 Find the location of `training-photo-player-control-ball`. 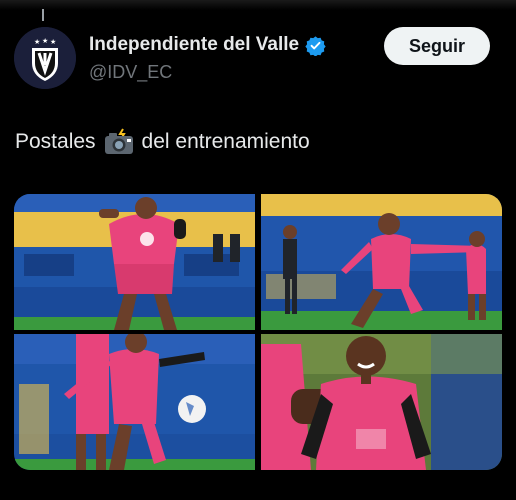

training-photo-player-control-ball is located at coordinates (134, 262).